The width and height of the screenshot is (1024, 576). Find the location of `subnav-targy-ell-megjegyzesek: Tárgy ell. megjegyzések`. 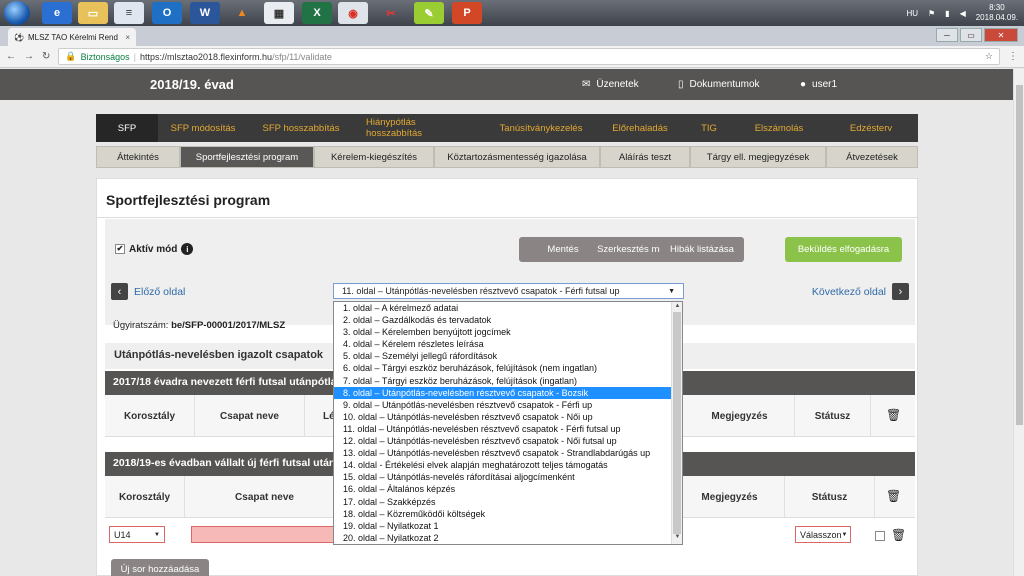

subnav-targy-ell-megjegyzesek: Tárgy ell. megjegyzések is located at coordinates (758, 157).